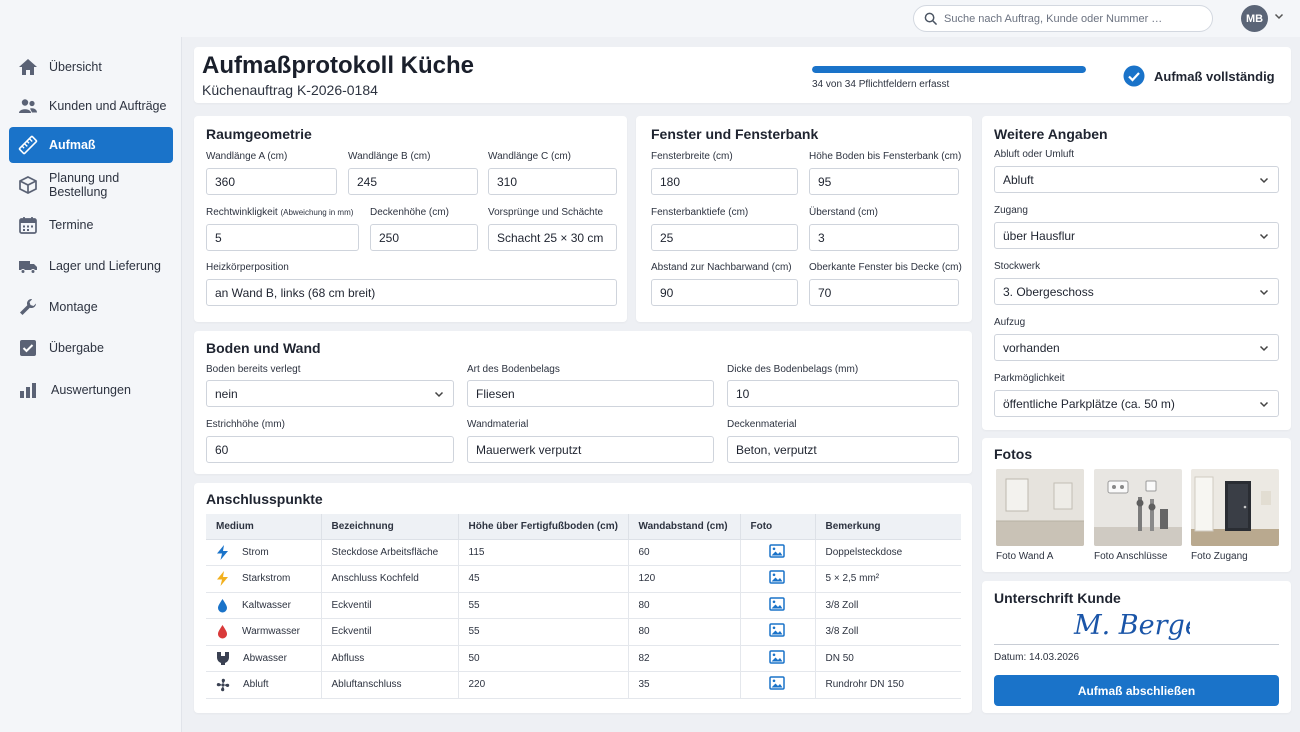 This screenshot has height=732, width=1300. What do you see at coordinates (1235, 507) in the screenshot?
I see `photo-thumbnail-access` at bounding box center [1235, 507].